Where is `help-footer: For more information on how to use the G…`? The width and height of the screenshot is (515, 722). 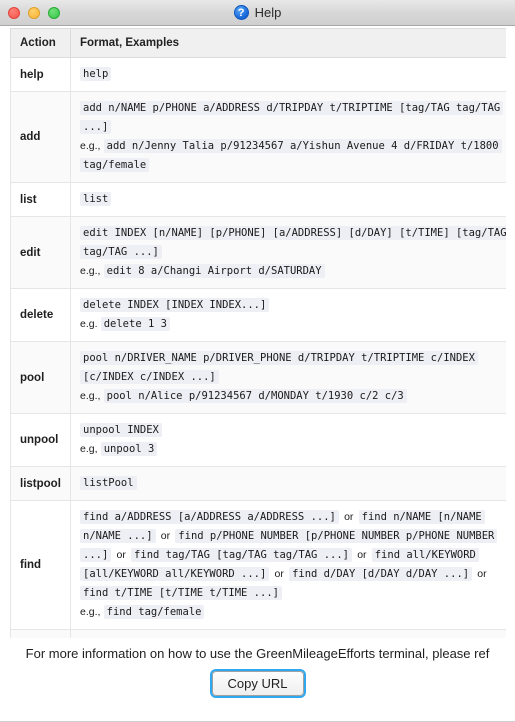
help-footer: For more information on how to use the G… is located at coordinates (257, 680).